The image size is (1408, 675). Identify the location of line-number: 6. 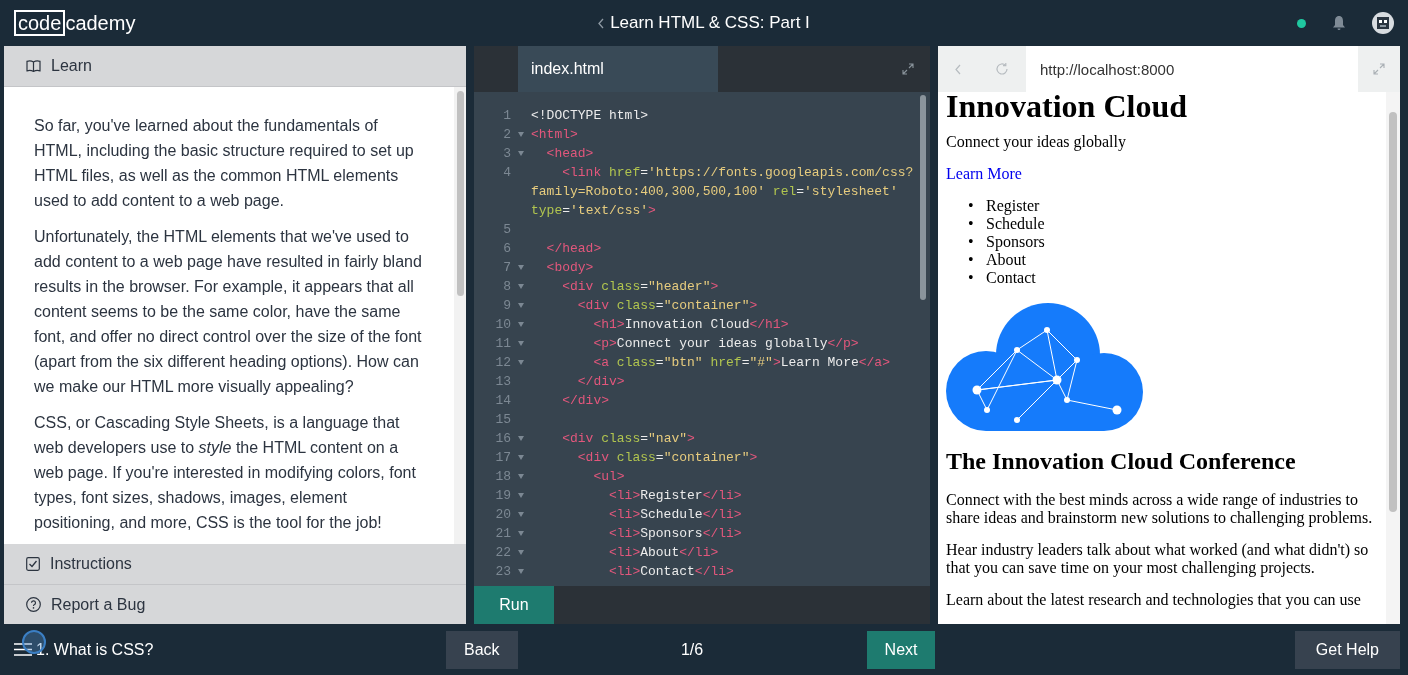
(506, 249).